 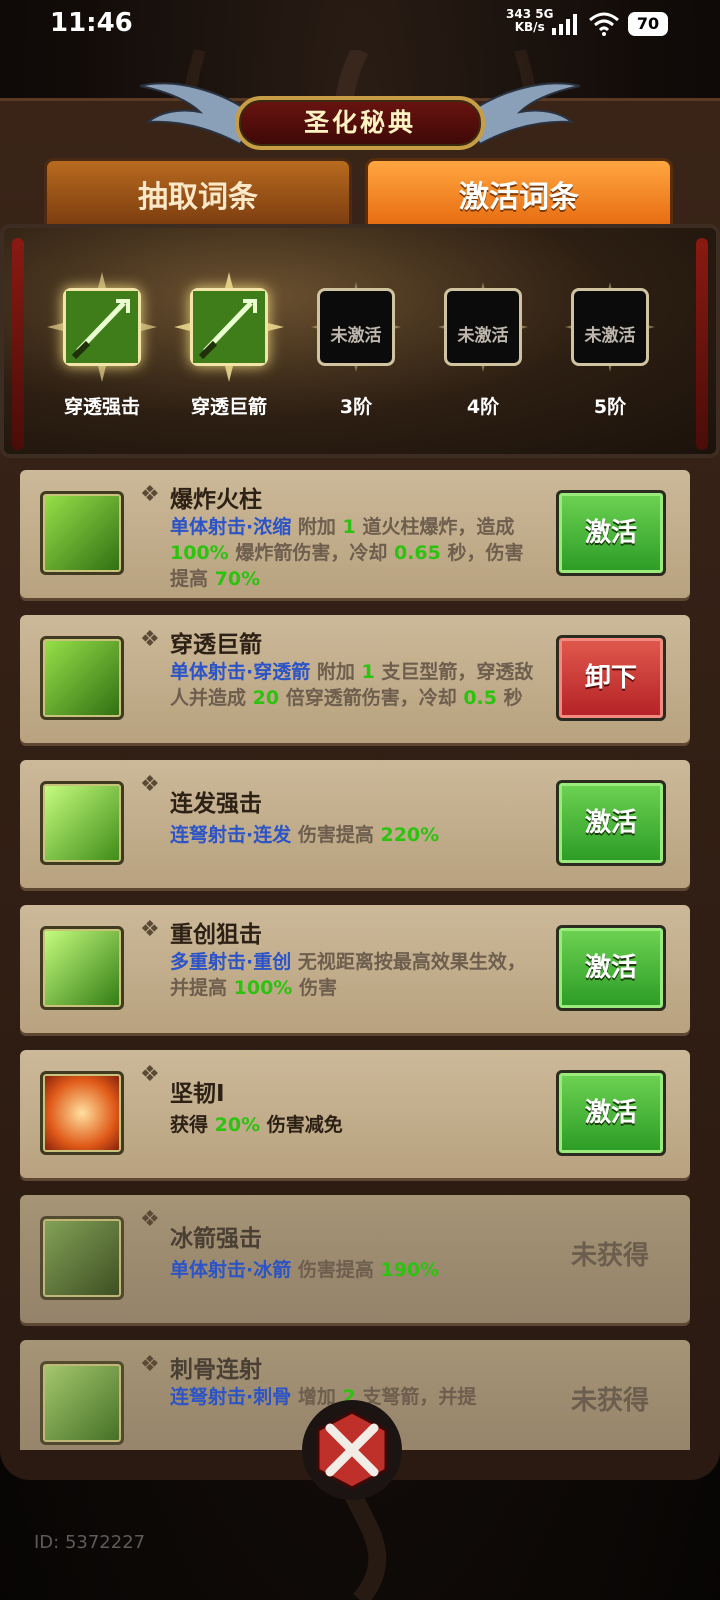 I want to click on slot-5-name: 5阶, so click(x=610, y=407).